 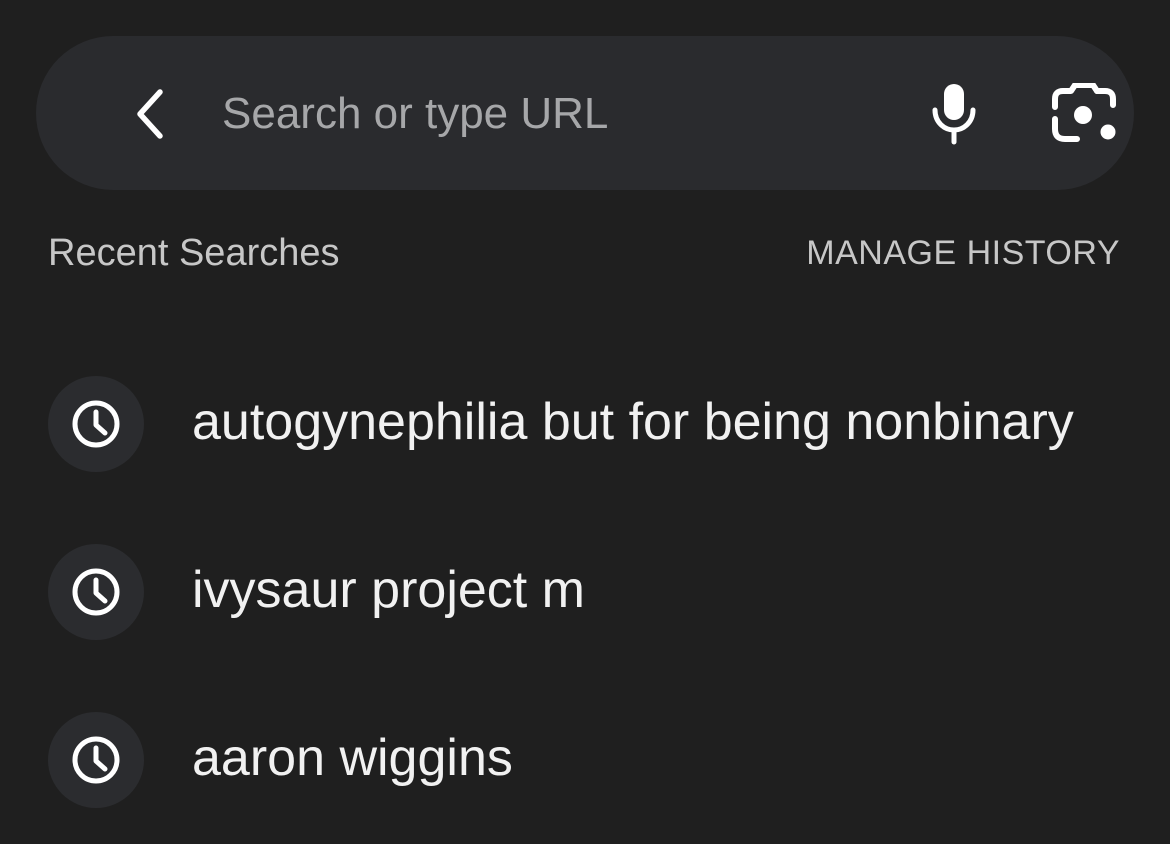 I want to click on history-item-label: aaron wiggins, so click(x=352, y=758).